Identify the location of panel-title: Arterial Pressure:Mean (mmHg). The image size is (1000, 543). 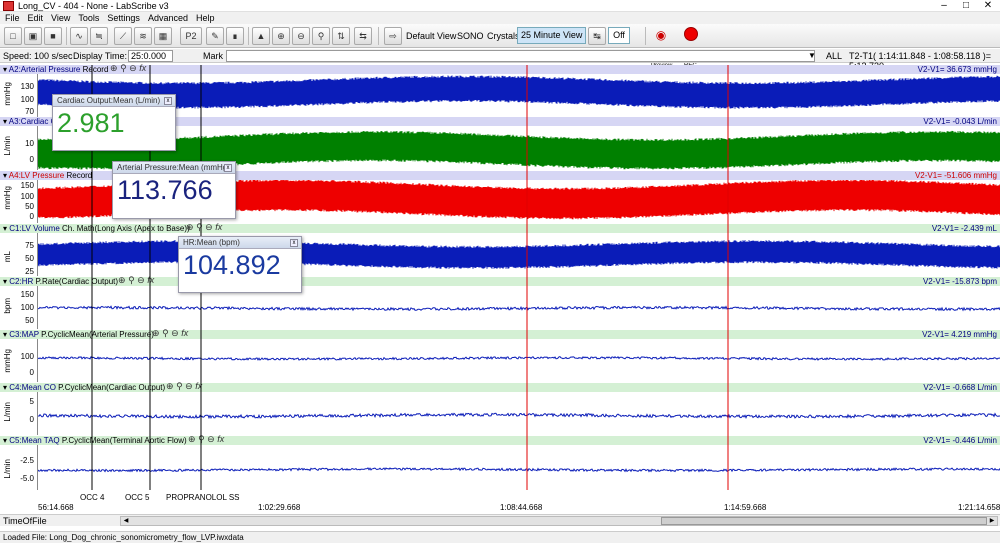
(174, 168).